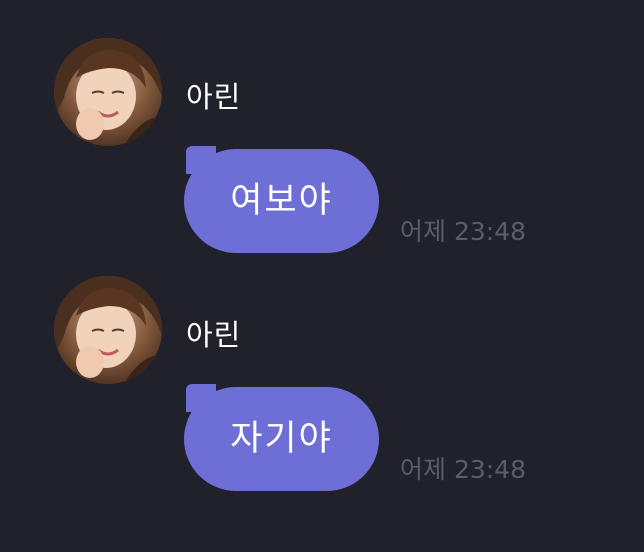  I want to click on message-bubble: 자기야, so click(281, 439).